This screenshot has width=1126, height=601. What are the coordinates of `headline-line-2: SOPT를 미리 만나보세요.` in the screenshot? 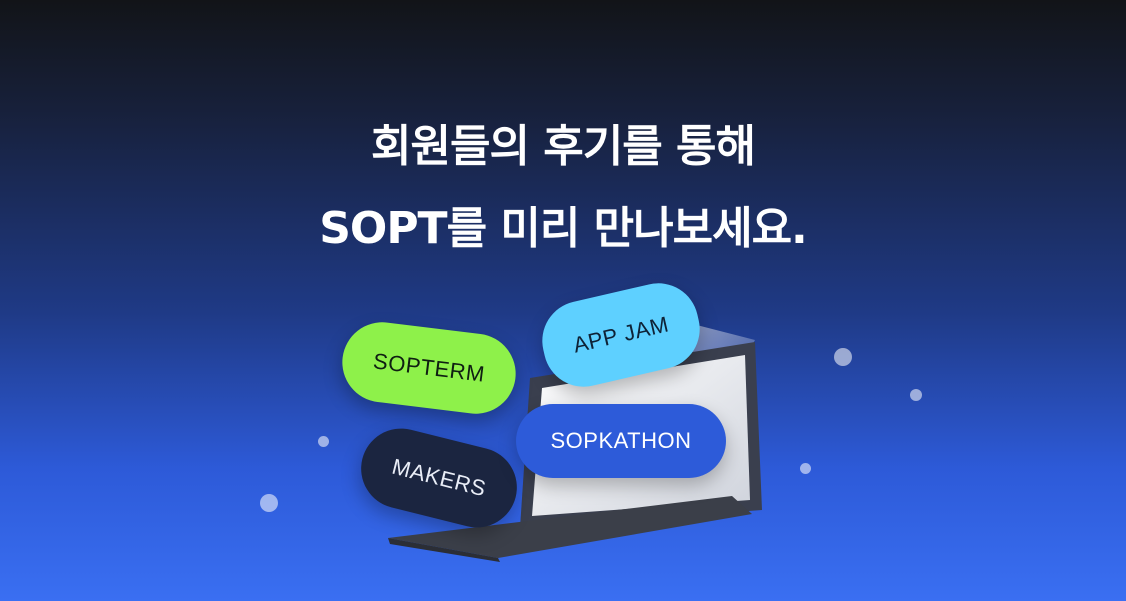 It's located at (563, 228).